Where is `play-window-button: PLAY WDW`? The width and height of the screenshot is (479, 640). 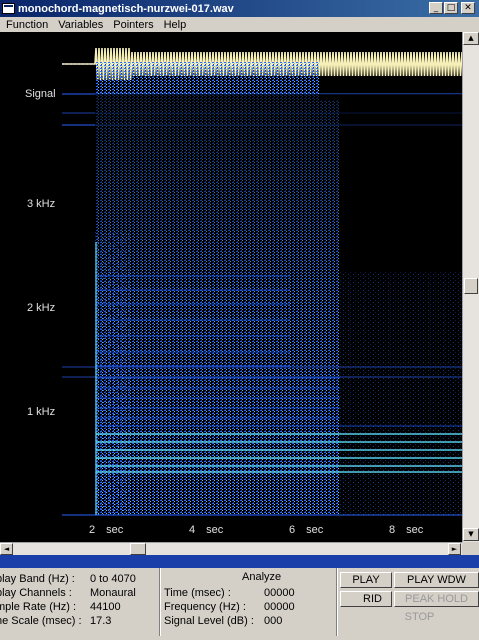 play-window-button: PLAY WDW is located at coordinates (436, 580).